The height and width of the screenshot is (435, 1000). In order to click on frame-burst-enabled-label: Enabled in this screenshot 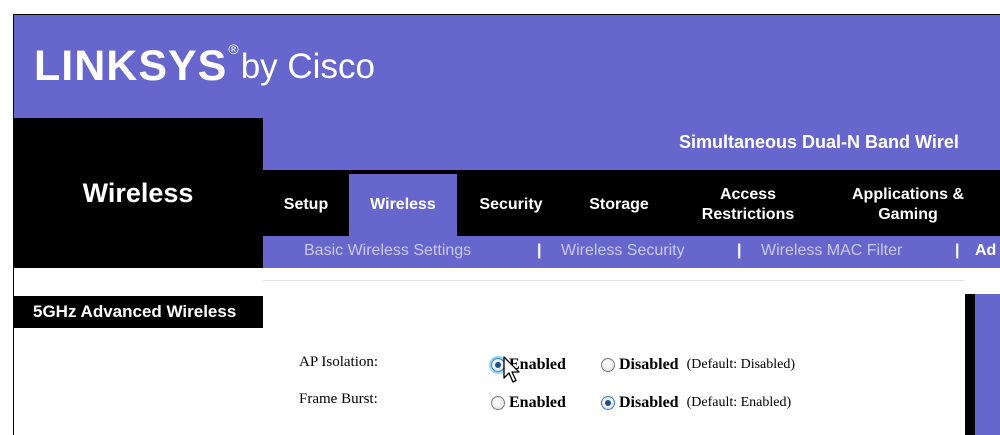, I will do `click(537, 403)`.